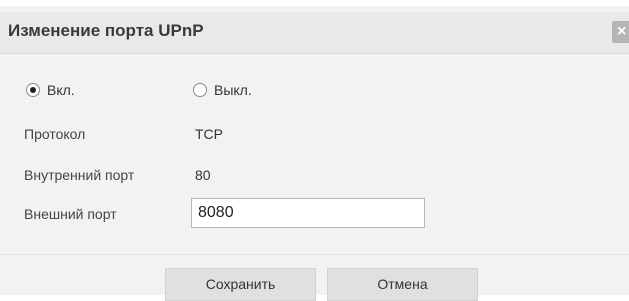 The image size is (629, 301). What do you see at coordinates (314, 254) in the screenshot?
I see `footer-divider` at bounding box center [314, 254].